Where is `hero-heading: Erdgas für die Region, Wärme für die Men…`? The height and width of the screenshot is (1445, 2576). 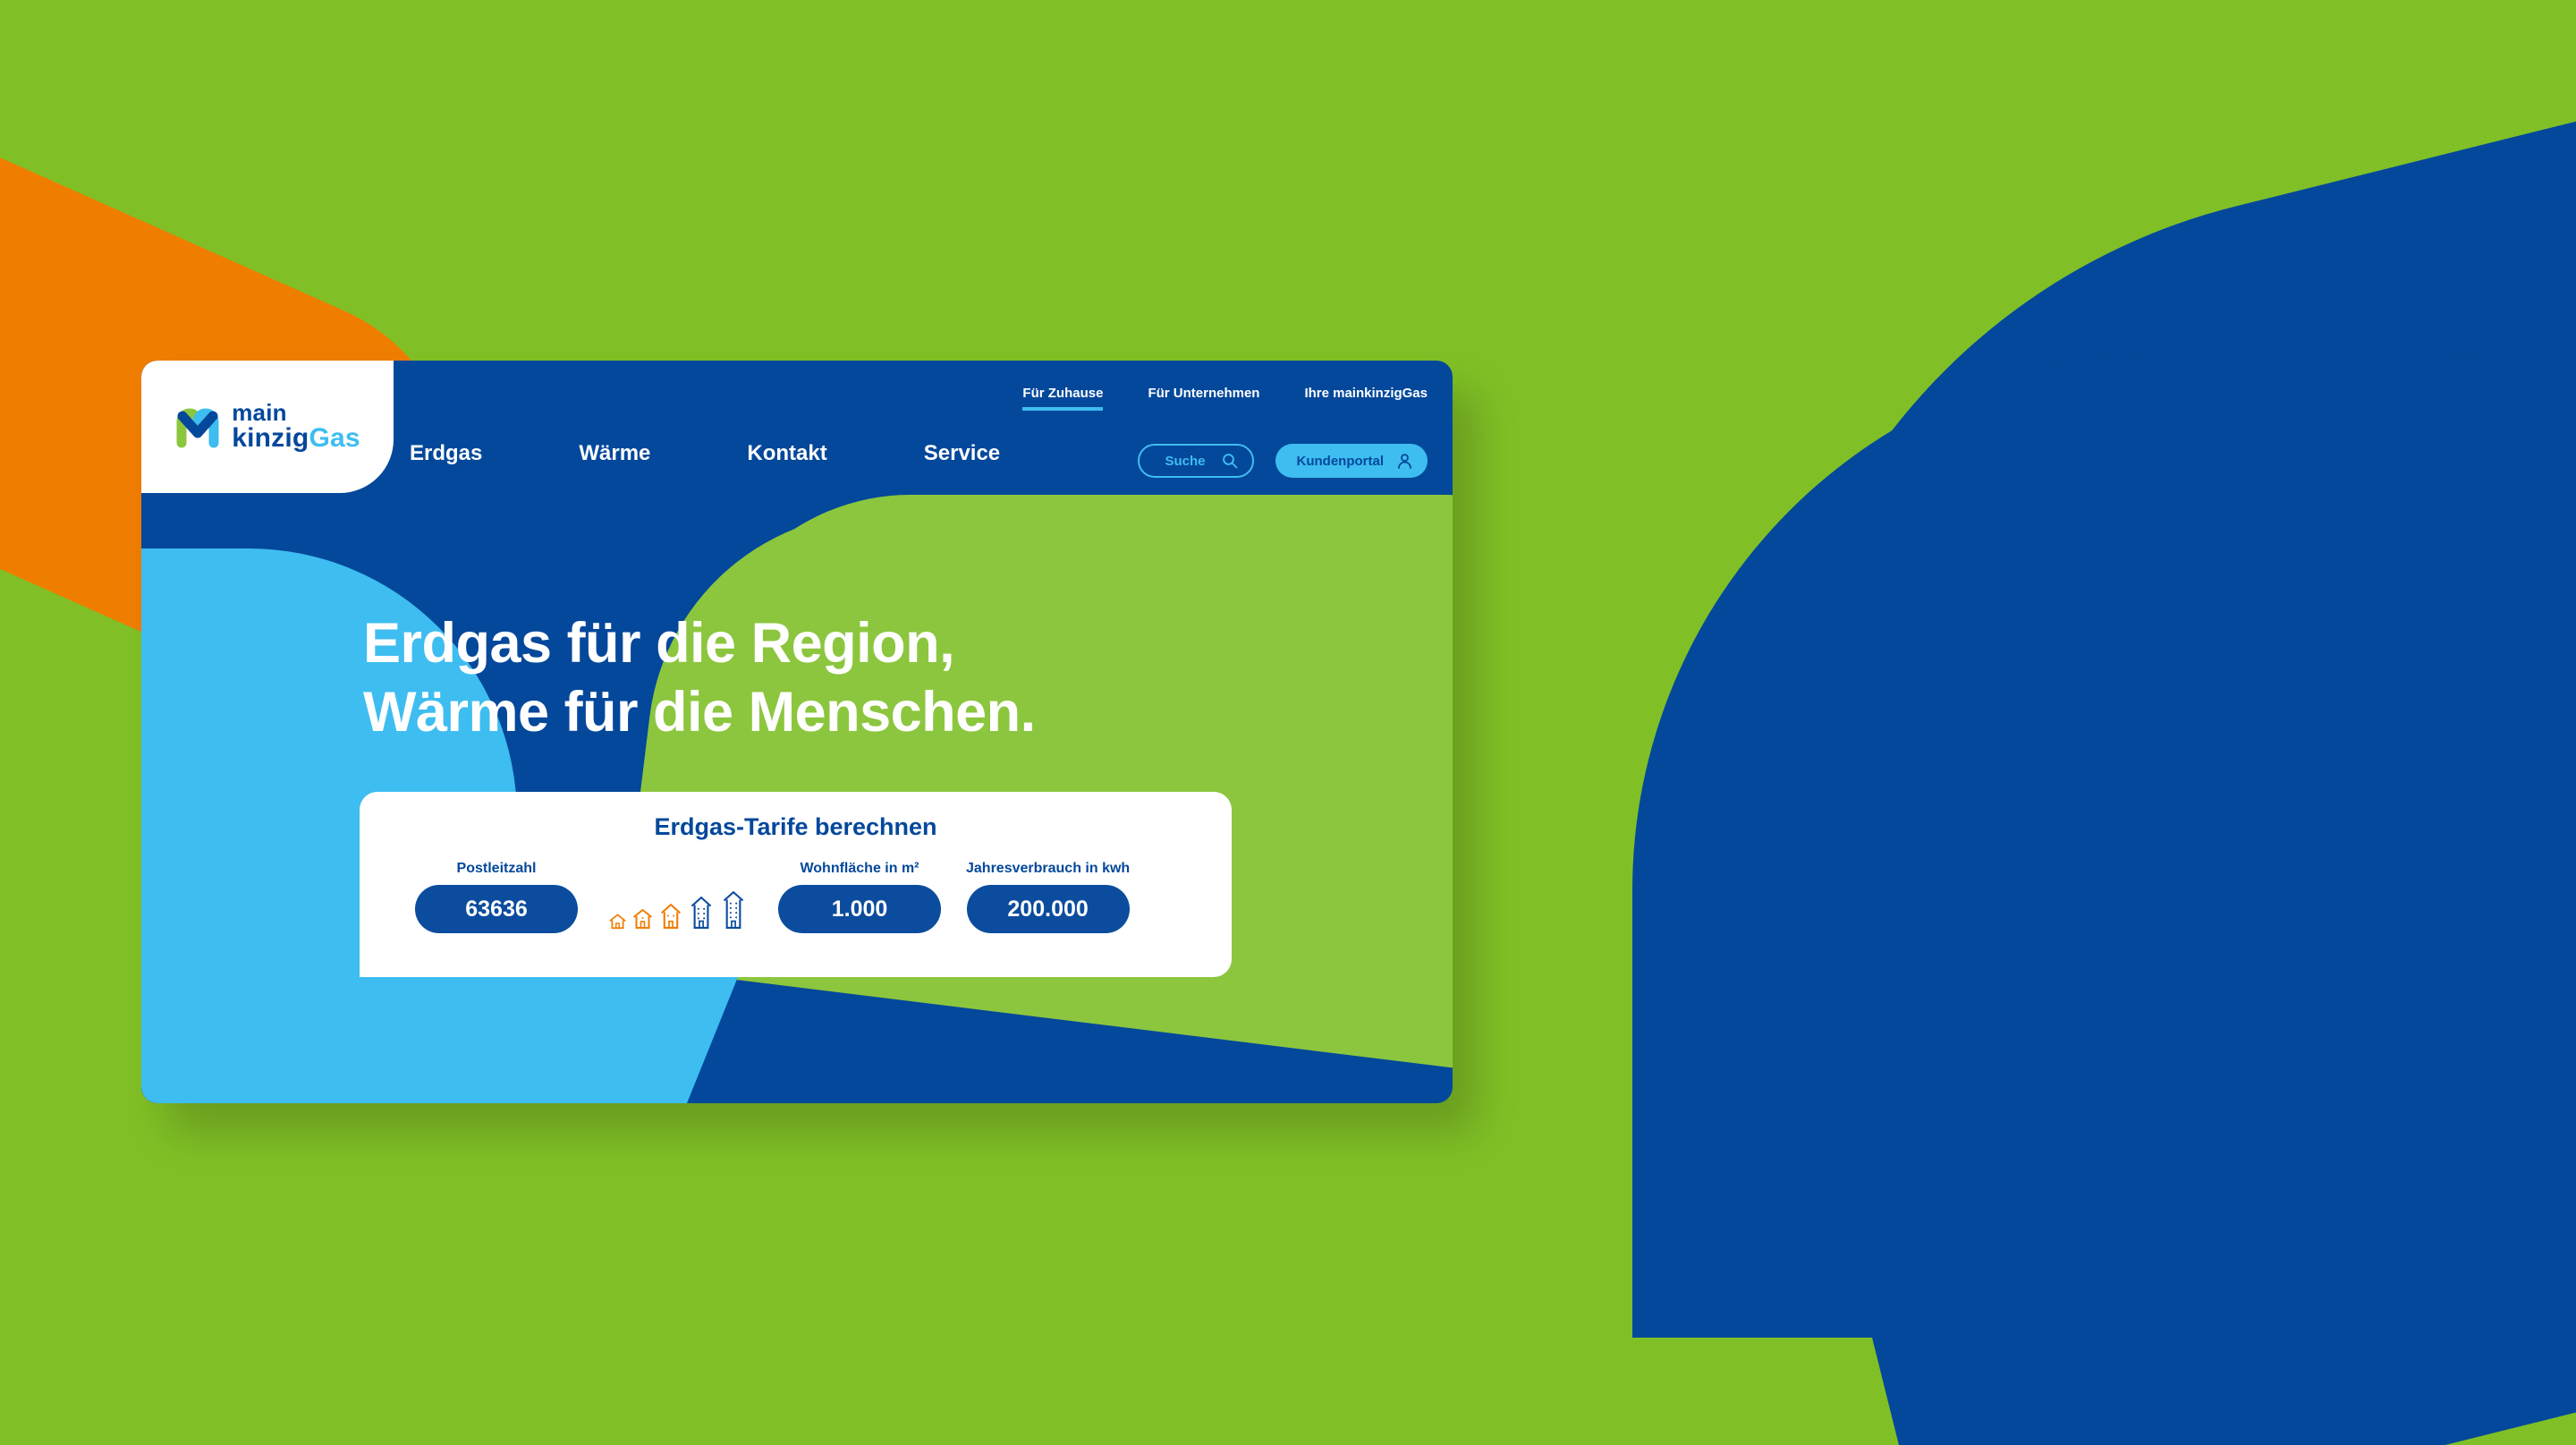 hero-heading: Erdgas für die Region, Wärme für die Men… is located at coordinates (699, 678).